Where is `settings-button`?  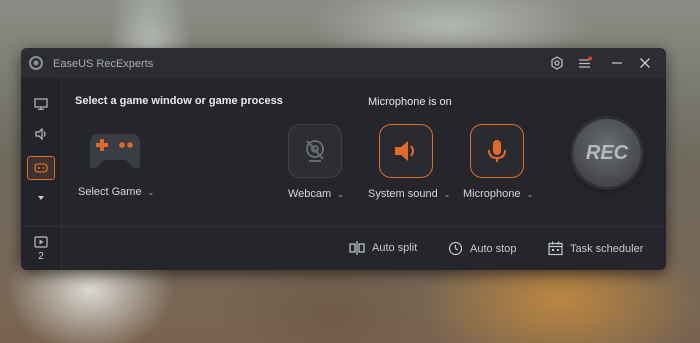
settings-button is located at coordinates (557, 63).